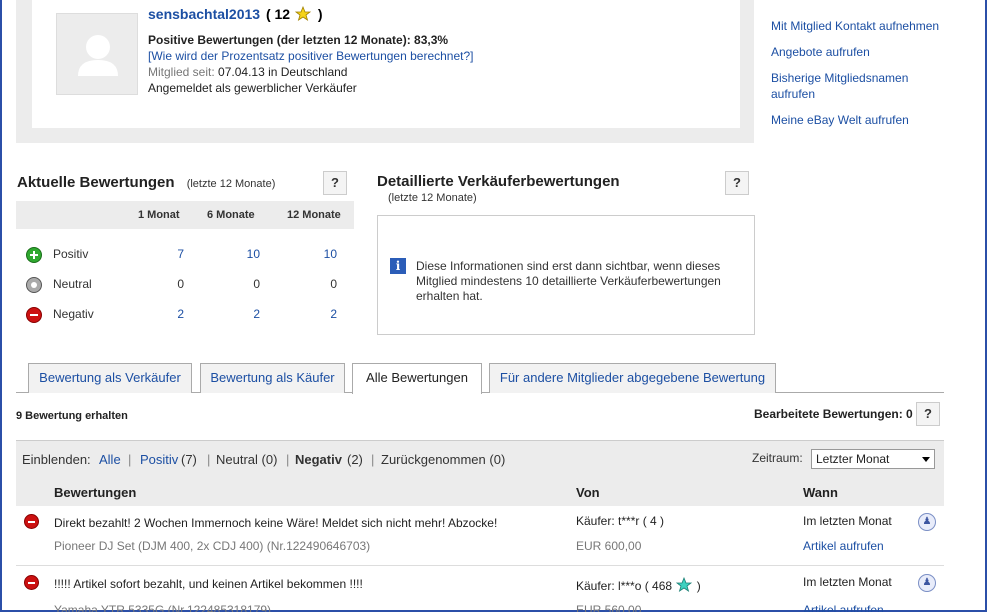  What do you see at coordinates (322, 314) in the screenshot?
I see `negative-12m: 2` at bounding box center [322, 314].